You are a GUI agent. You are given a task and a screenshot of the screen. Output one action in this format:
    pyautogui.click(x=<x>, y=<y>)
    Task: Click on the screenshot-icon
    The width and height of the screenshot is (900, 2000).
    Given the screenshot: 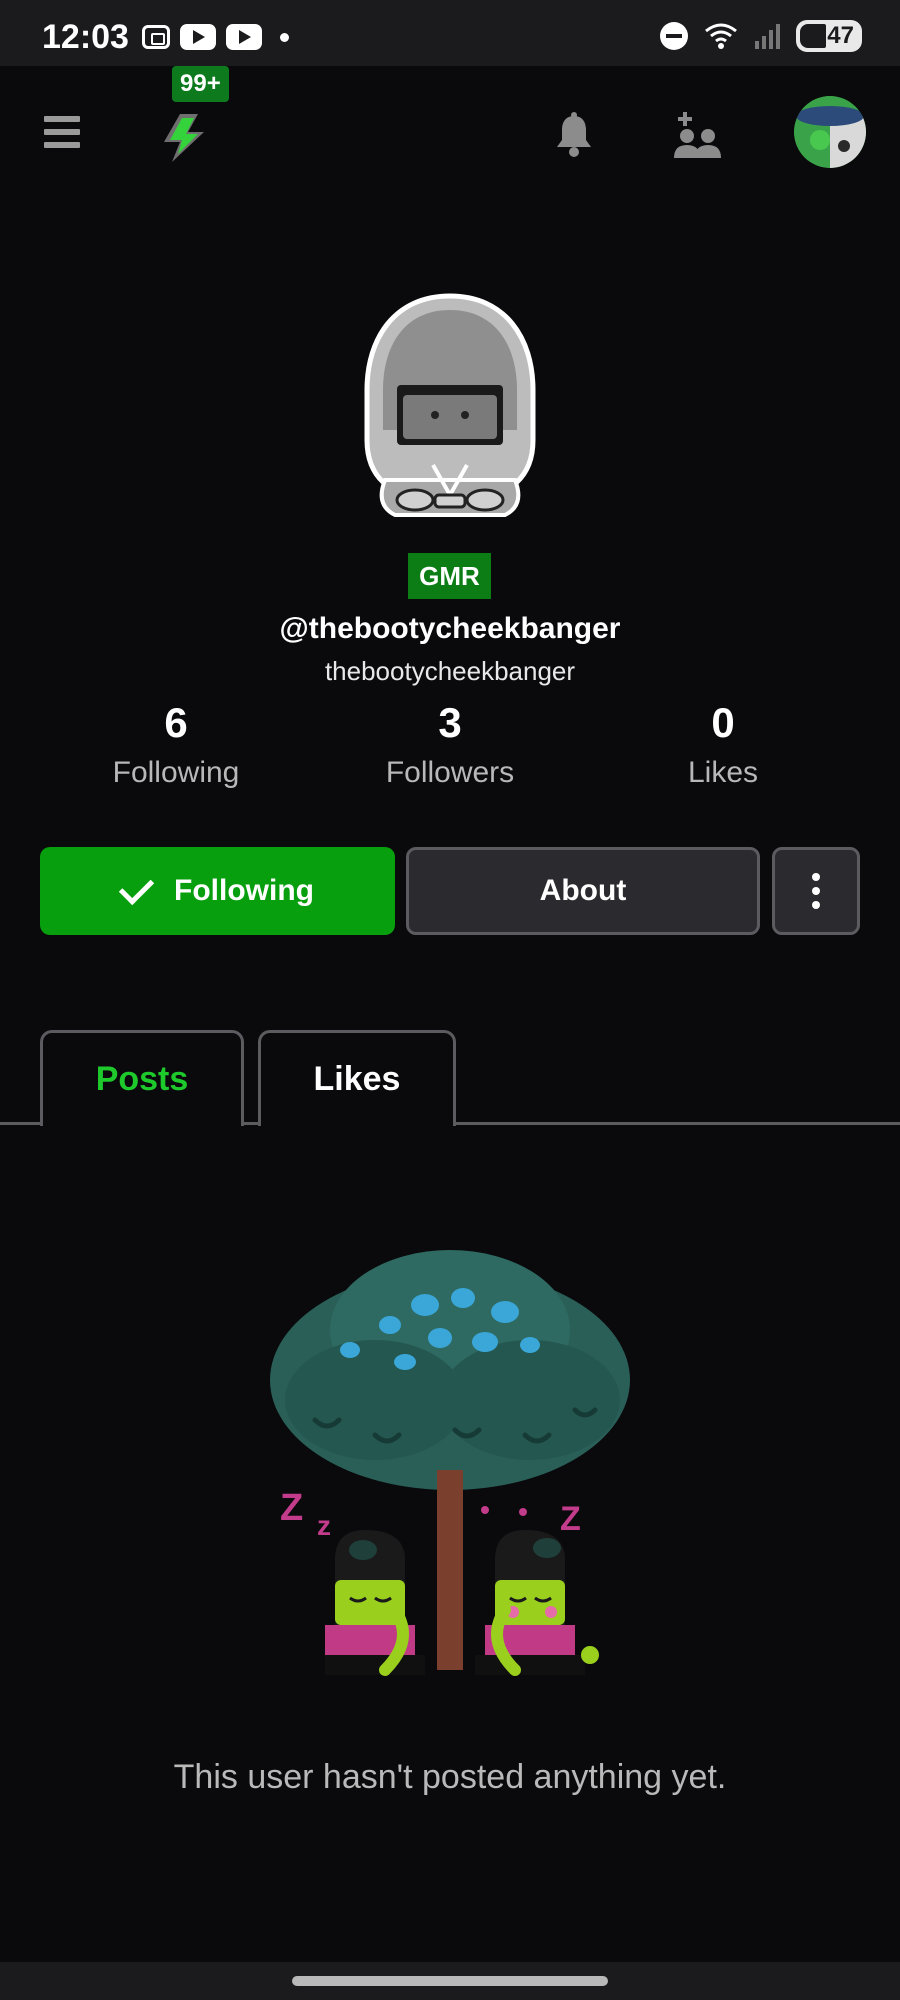 What is the action you would take?
    pyautogui.click(x=156, y=37)
    